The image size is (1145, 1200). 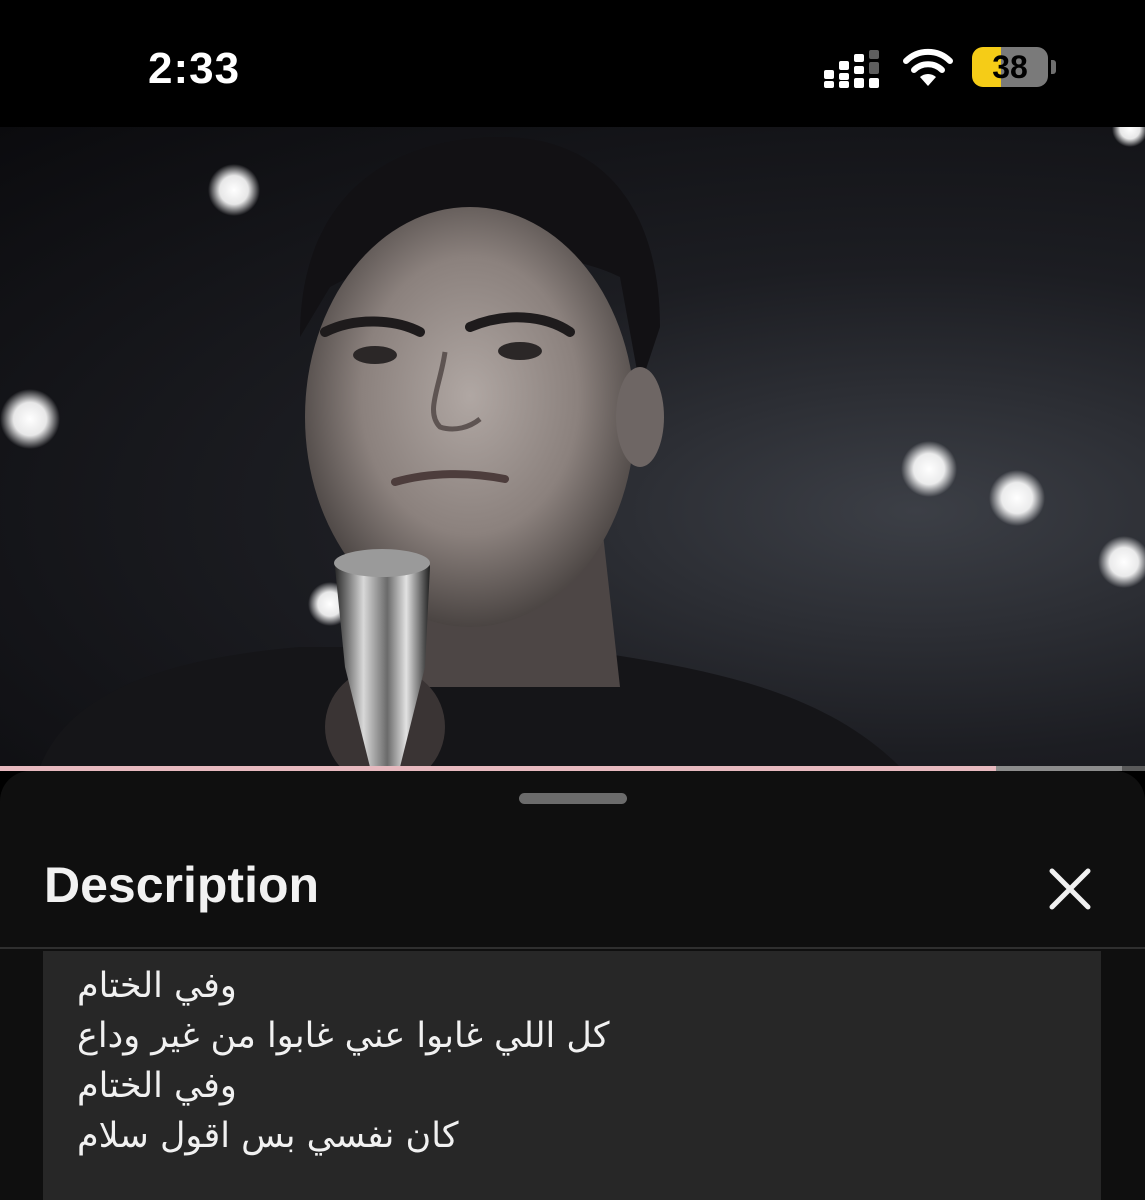 I want to click on battery-level: 38, so click(x=1010, y=67).